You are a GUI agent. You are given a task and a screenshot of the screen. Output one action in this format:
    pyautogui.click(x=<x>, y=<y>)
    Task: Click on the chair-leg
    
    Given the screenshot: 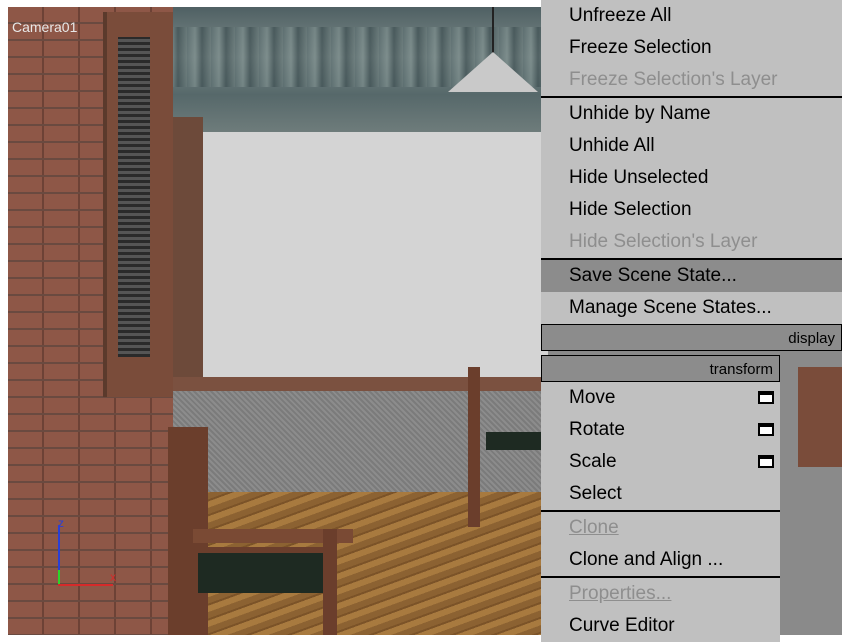 What is the action you would take?
    pyautogui.click(x=330, y=582)
    